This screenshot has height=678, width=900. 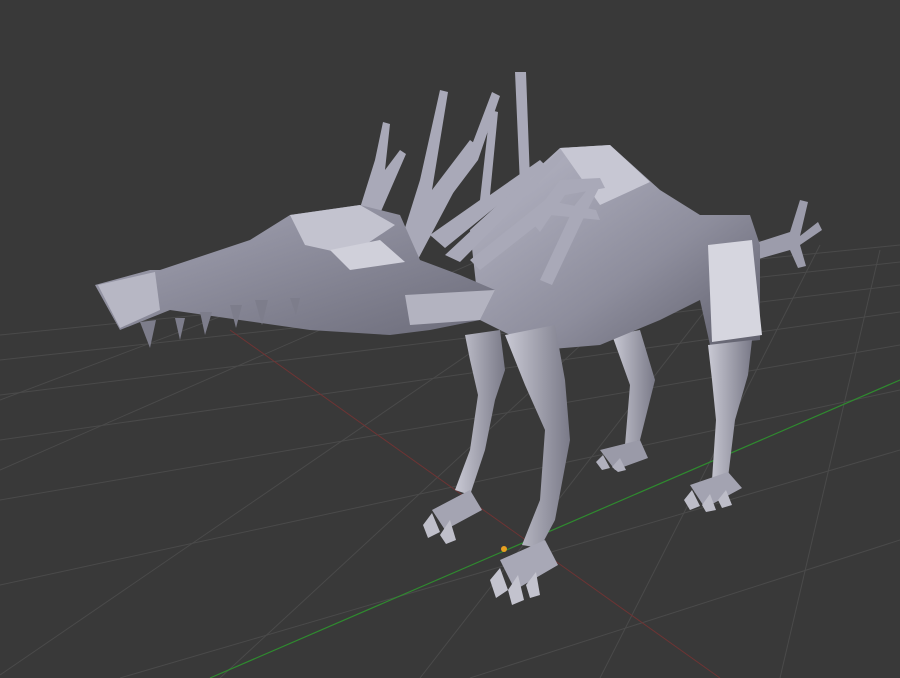 I want to click on origin-point, so click(x=504, y=549).